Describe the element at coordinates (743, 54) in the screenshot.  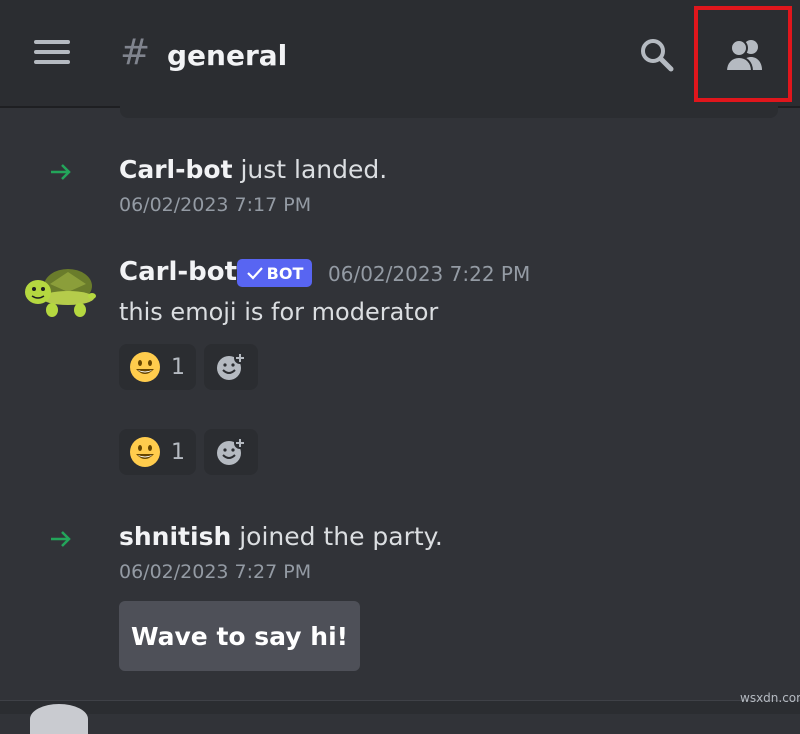
I see `highlight-annotation-box` at that location.